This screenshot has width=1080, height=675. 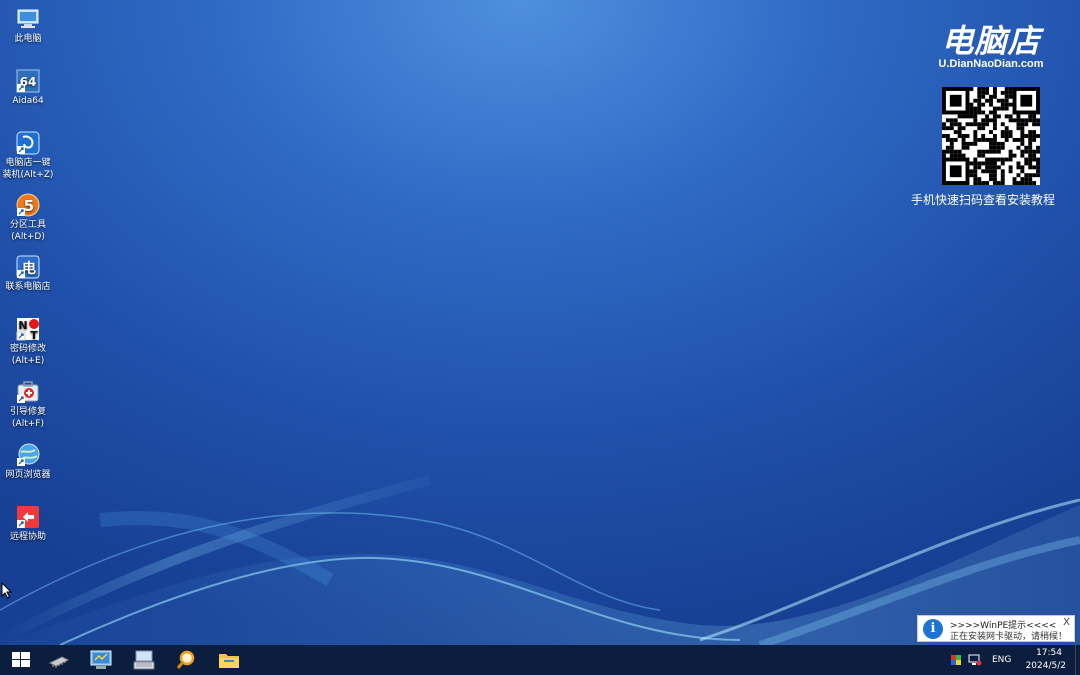 What do you see at coordinates (996, 628) in the screenshot?
I see `winpe-notification: i >>>>WinPE提示<<<< 正在安装网卡驱动，请稍候！ X` at bounding box center [996, 628].